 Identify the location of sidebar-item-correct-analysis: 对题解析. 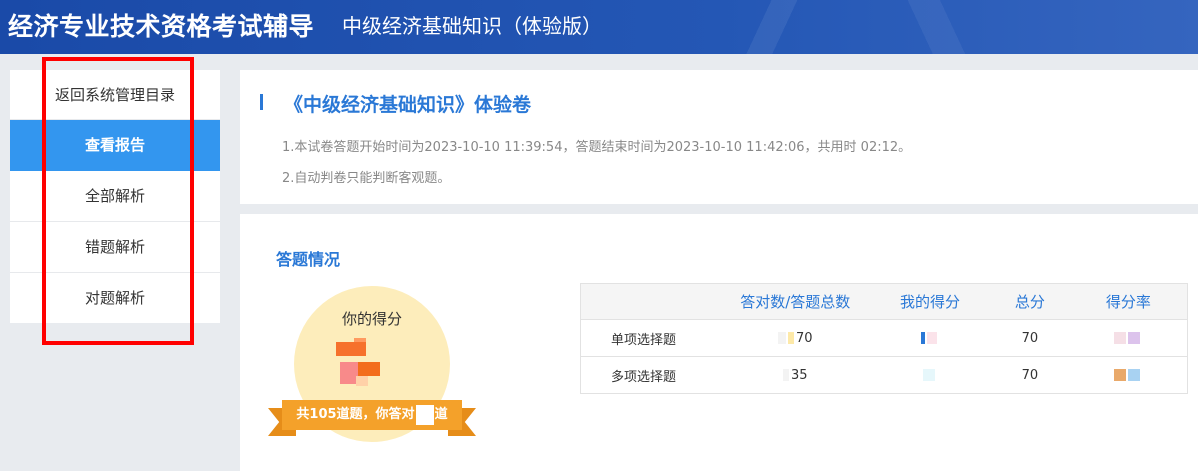
(115, 298).